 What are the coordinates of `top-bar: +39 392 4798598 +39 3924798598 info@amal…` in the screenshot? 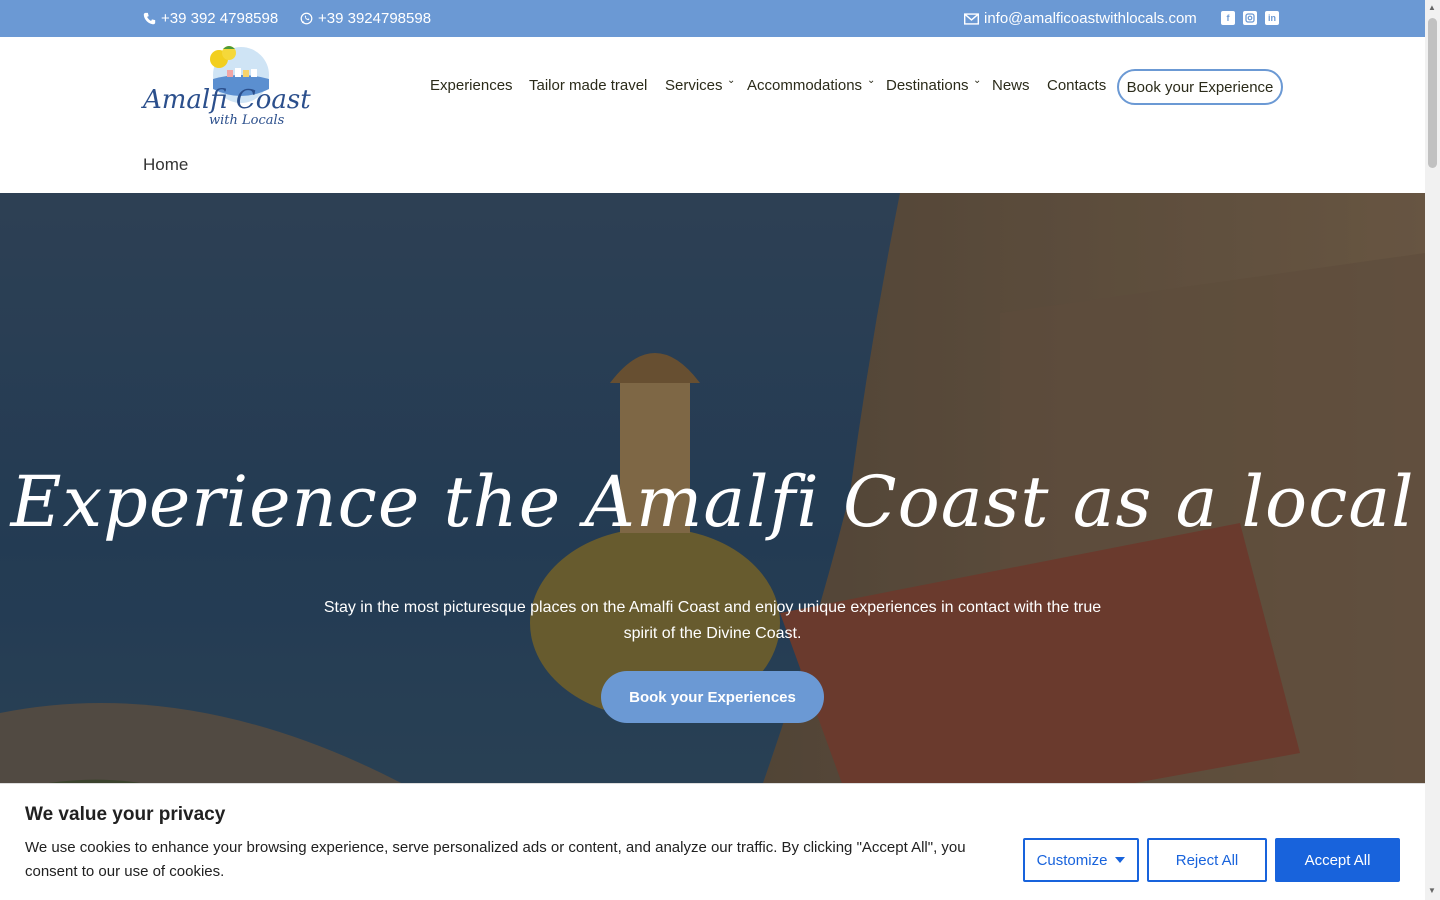 It's located at (712, 18).